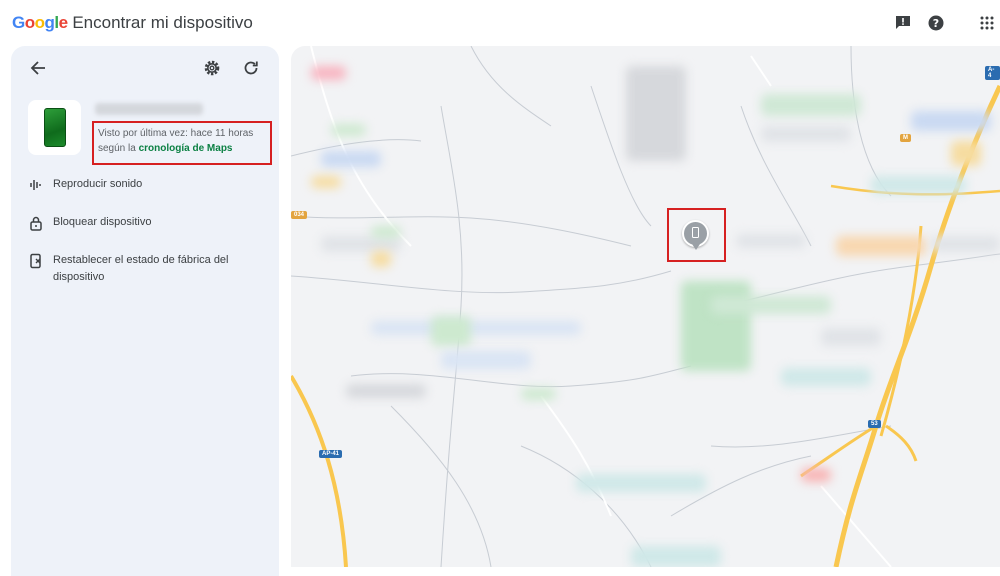  What do you see at coordinates (38, 68) in the screenshot?
I see `arrow-back-icon` at bounding box center [38, 68].